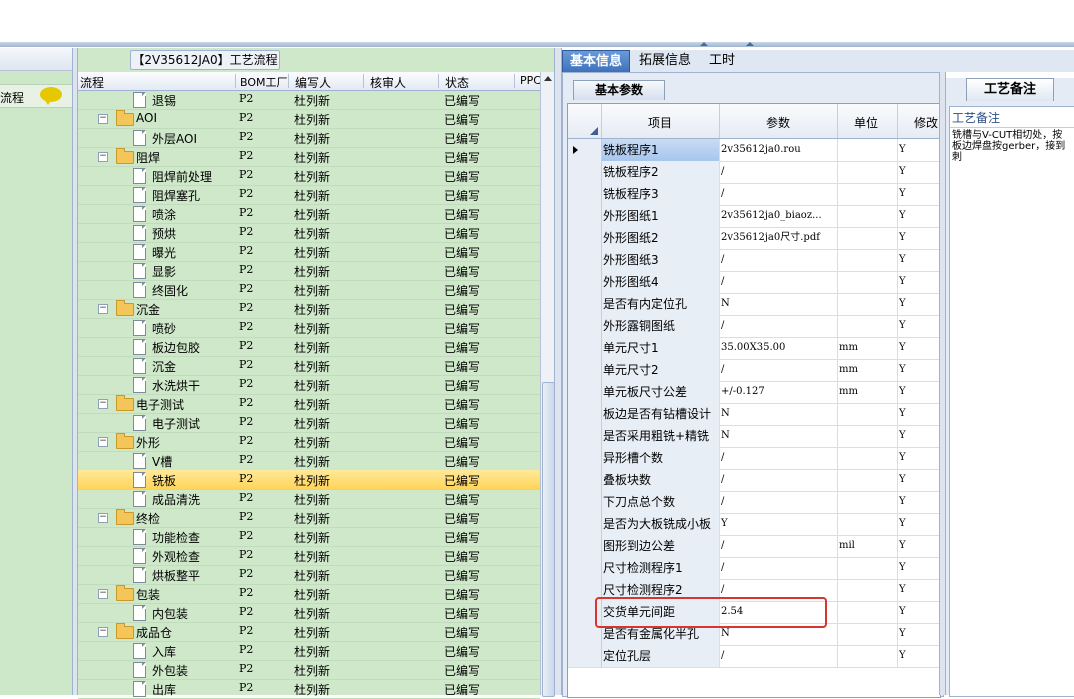  What do you see at coordinates (754, 326) in the screenshot?
I see `param-row: 外形露铜图纸 / Y` at bounding box center [754, 326].